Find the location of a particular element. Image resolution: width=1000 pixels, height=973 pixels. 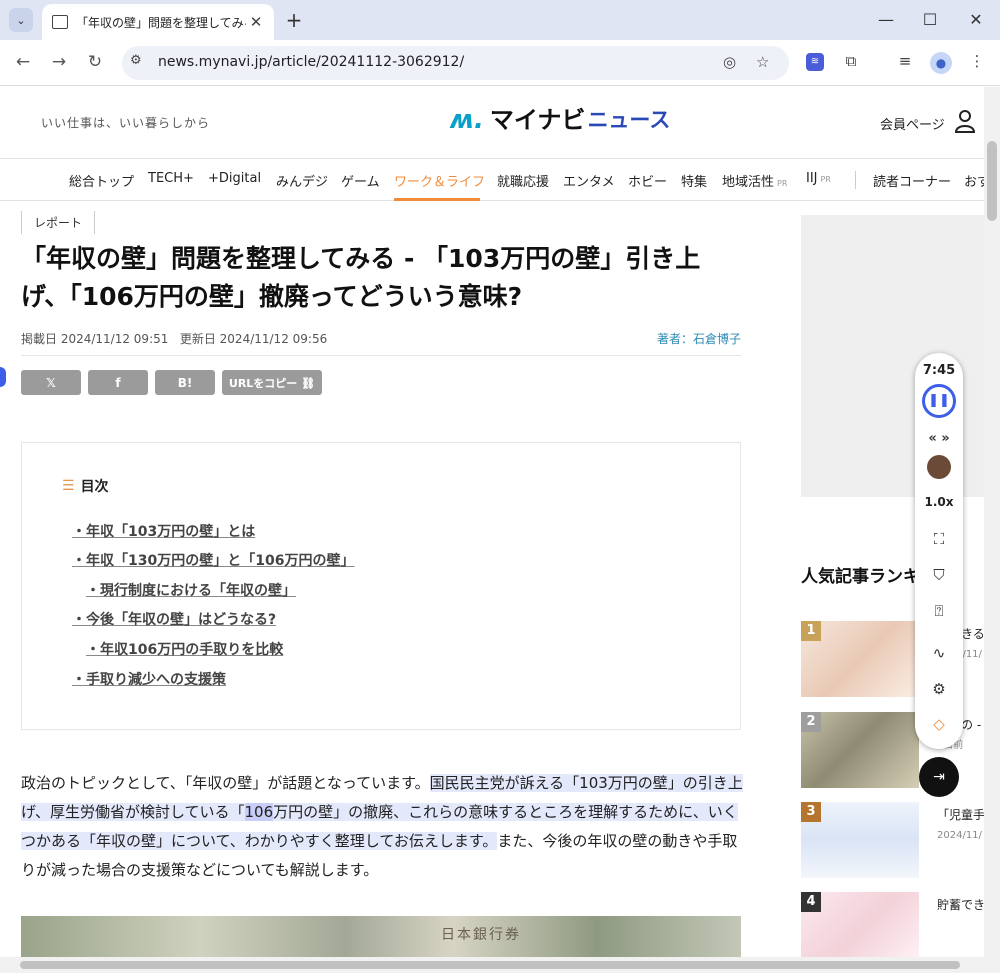

minimize-icon: — is located at coordinates (886, 19).